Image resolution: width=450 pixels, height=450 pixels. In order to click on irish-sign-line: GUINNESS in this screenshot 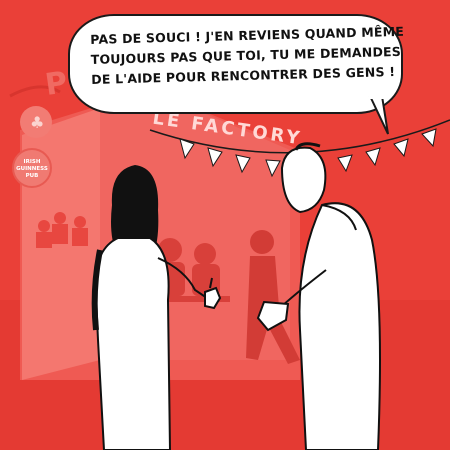, I will do `click(32, 169)`.